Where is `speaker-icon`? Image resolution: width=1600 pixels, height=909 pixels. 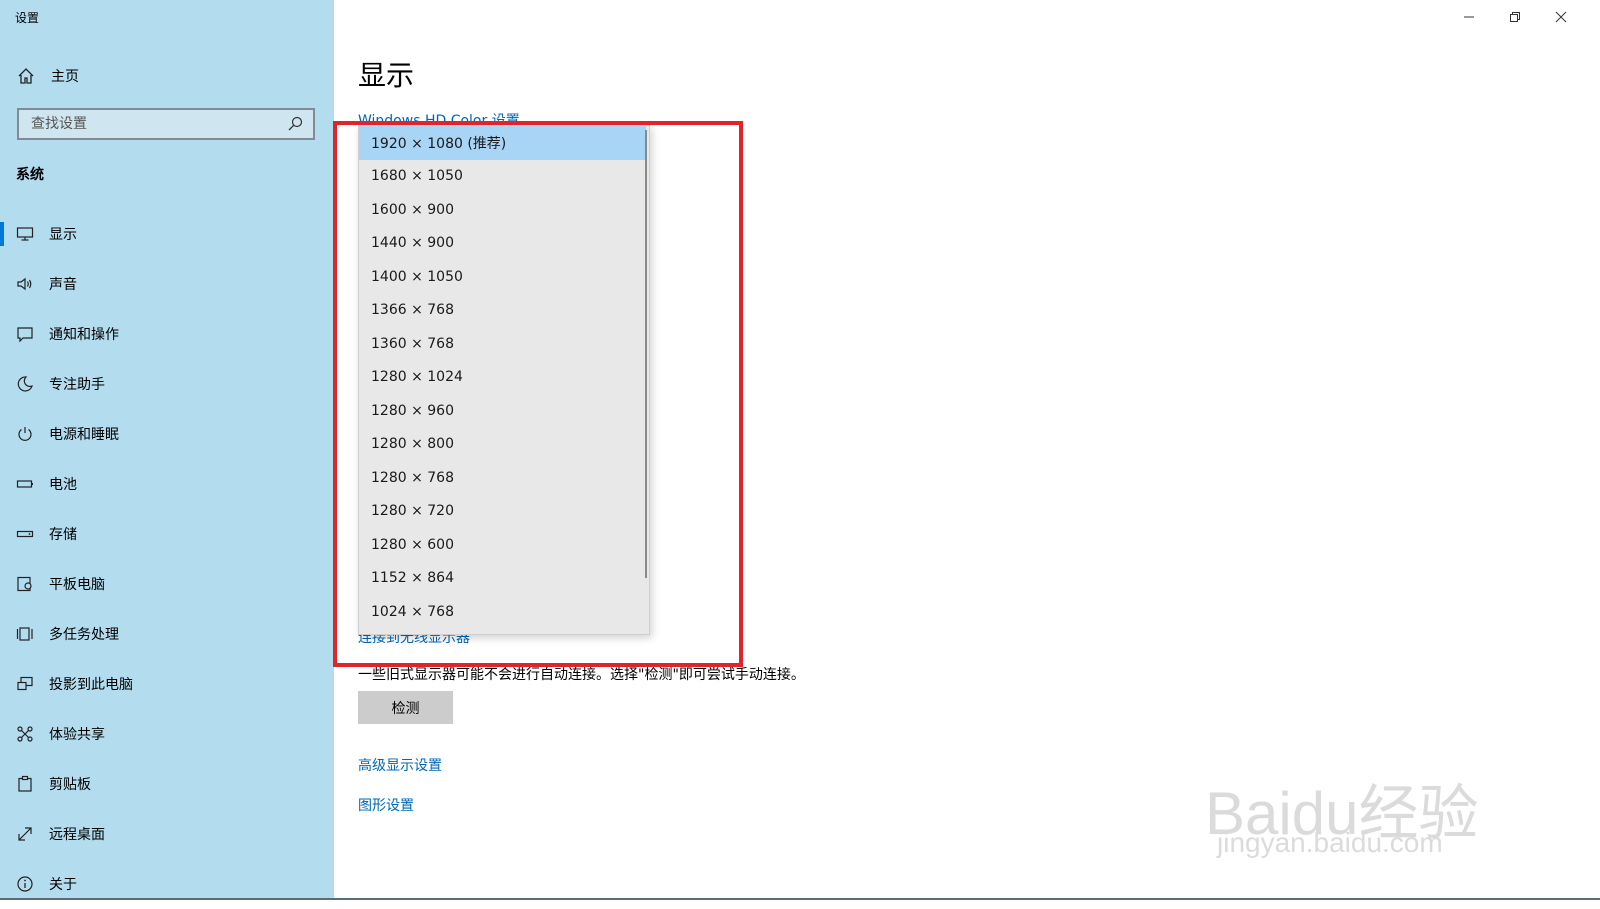
speaker-icon is located at coordinates (24, 284).